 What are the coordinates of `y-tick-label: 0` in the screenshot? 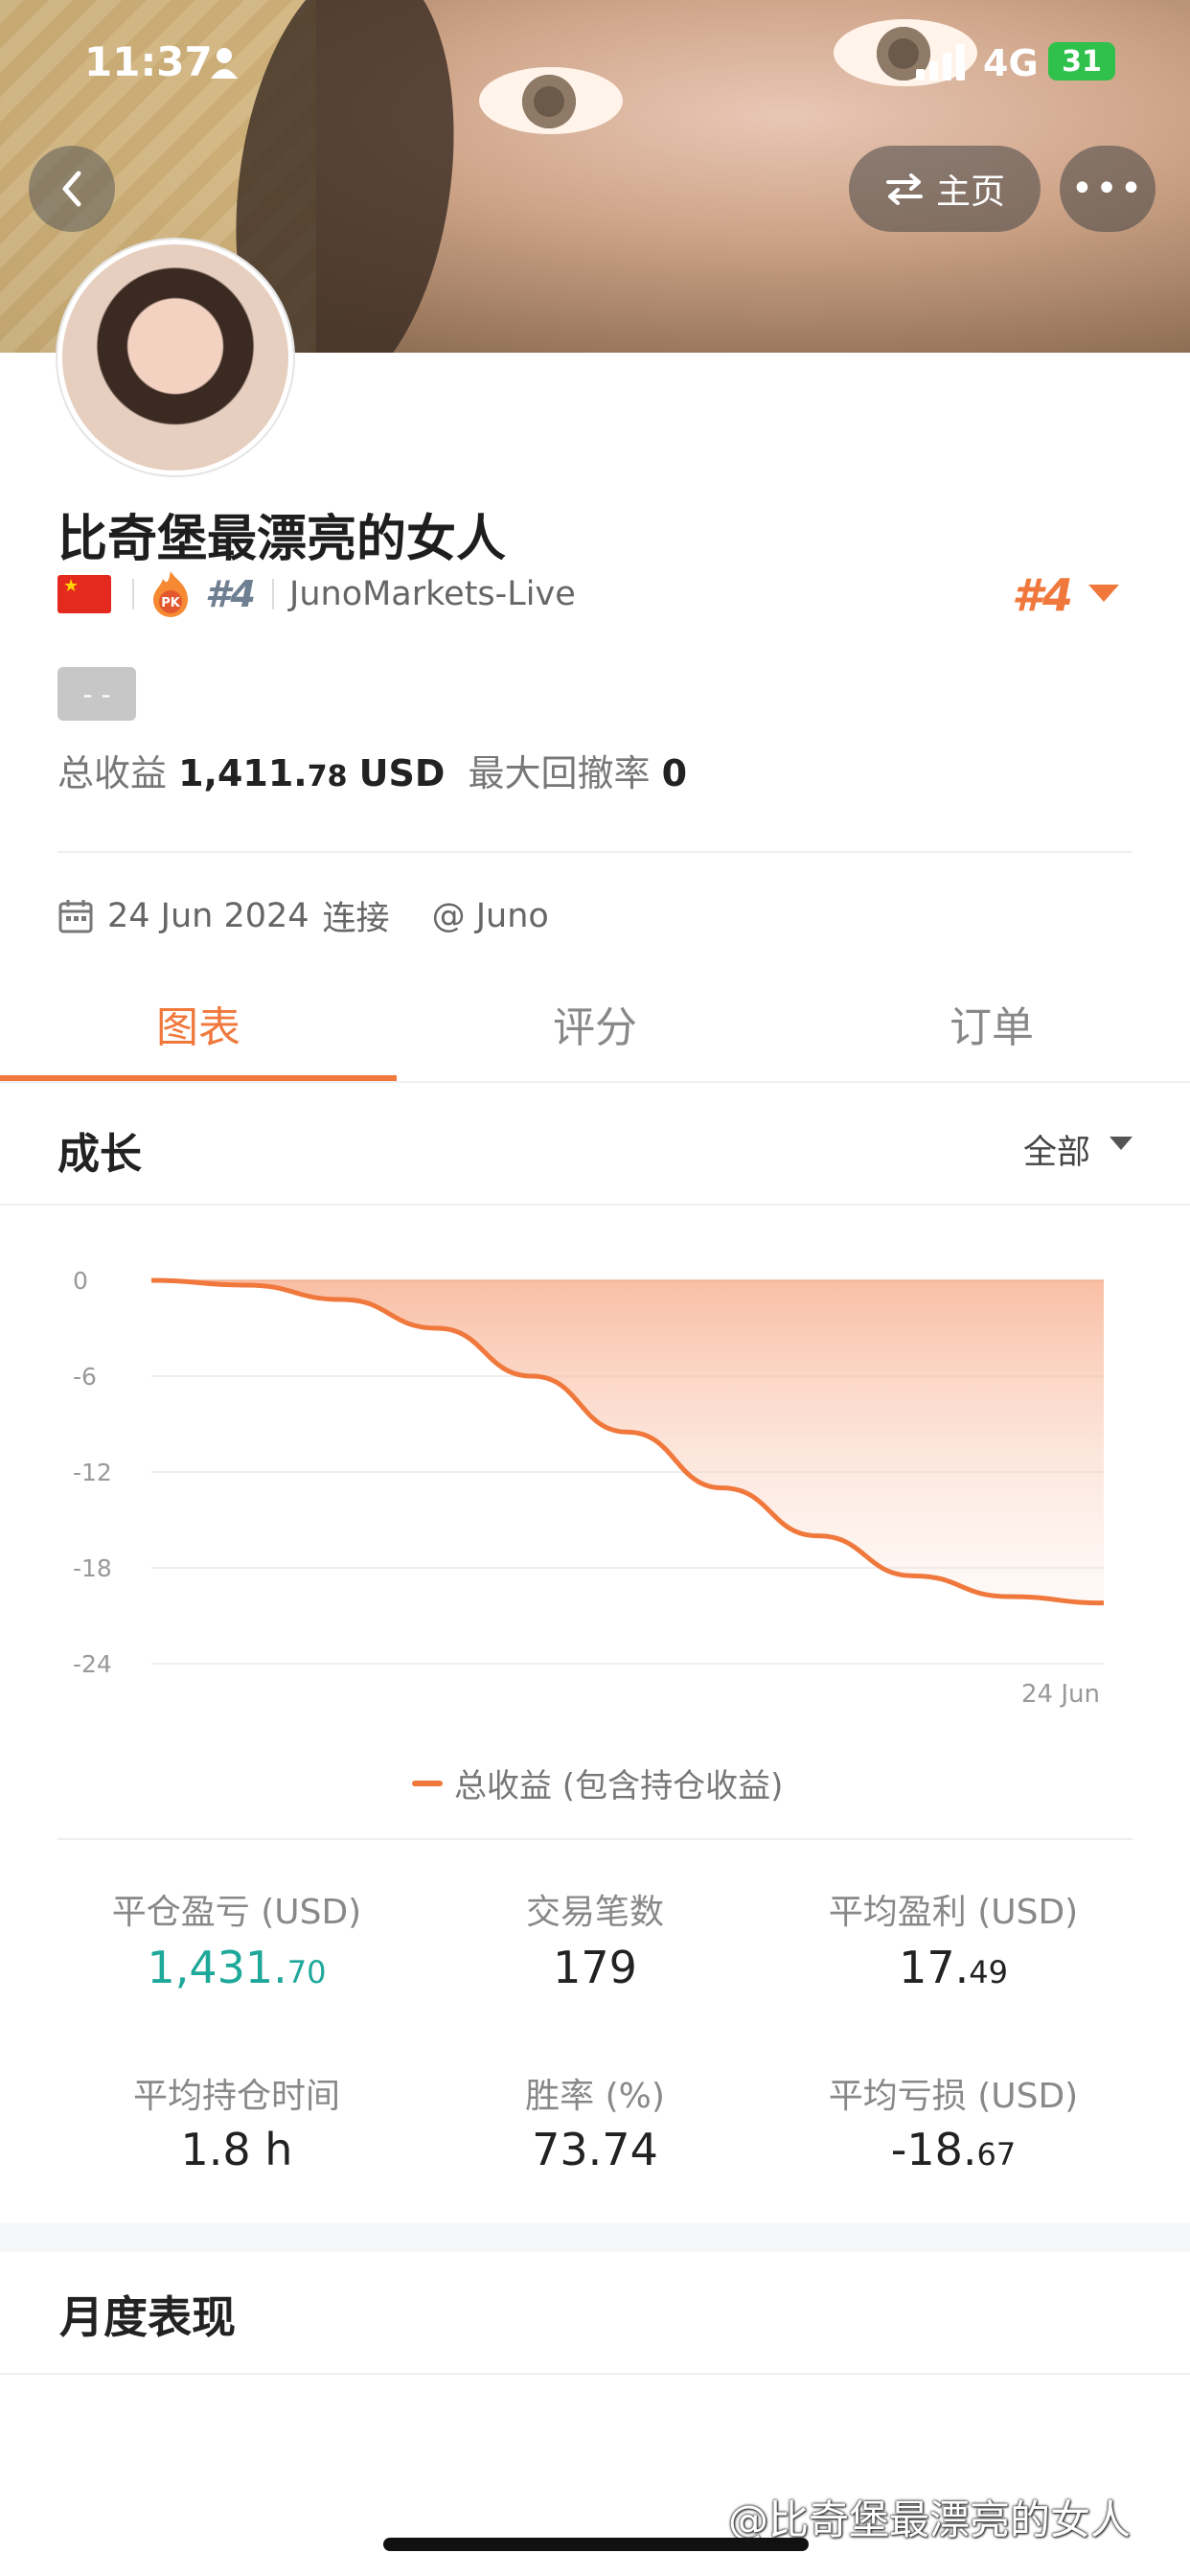 It's located at (81, 1281).